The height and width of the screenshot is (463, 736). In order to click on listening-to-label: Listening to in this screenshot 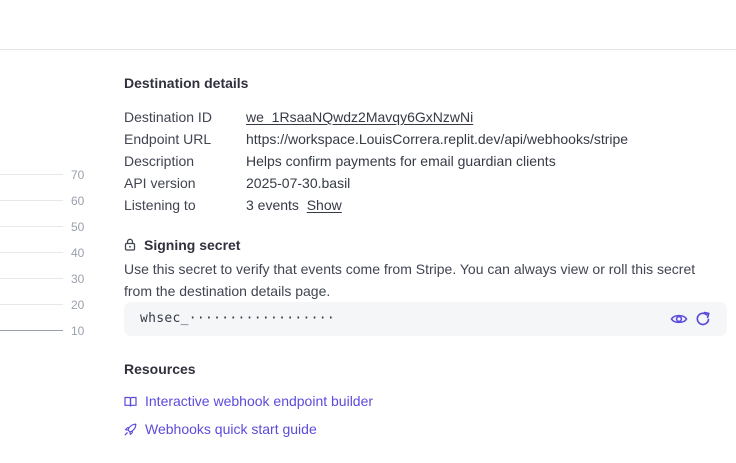, I will do `click(160, 205)`.